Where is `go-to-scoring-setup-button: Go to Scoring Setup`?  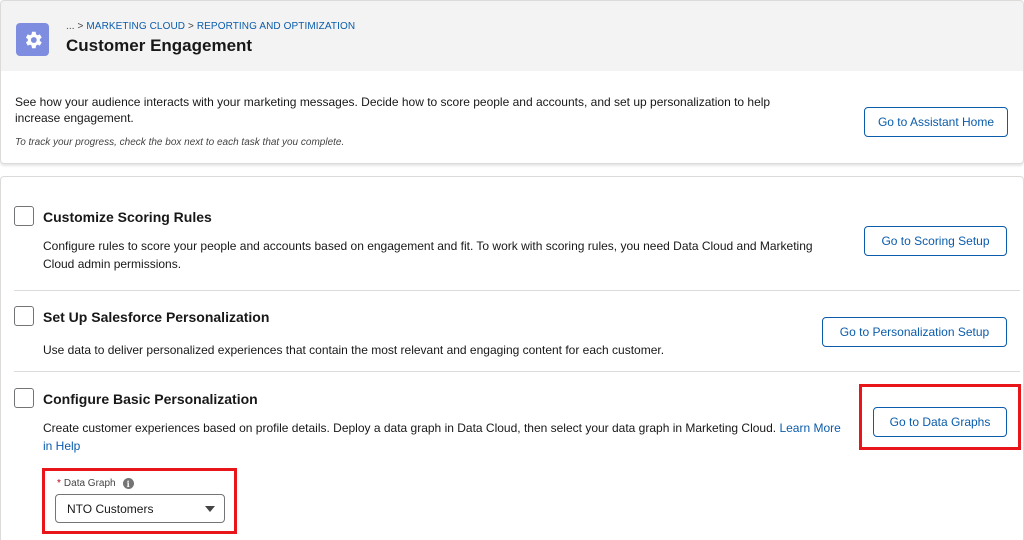 go-to-scoring-setup-button: Go to Scoring Setup is located at coordinates (935, 241).